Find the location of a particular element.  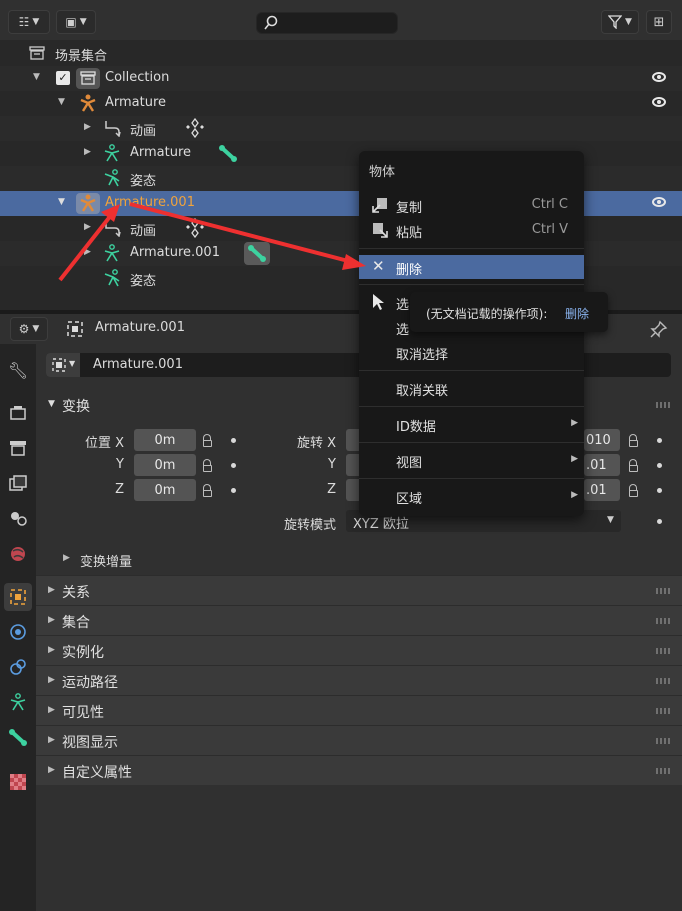

outliner-row-animation: ▶ 动画 is located at coordinates (341, 128).